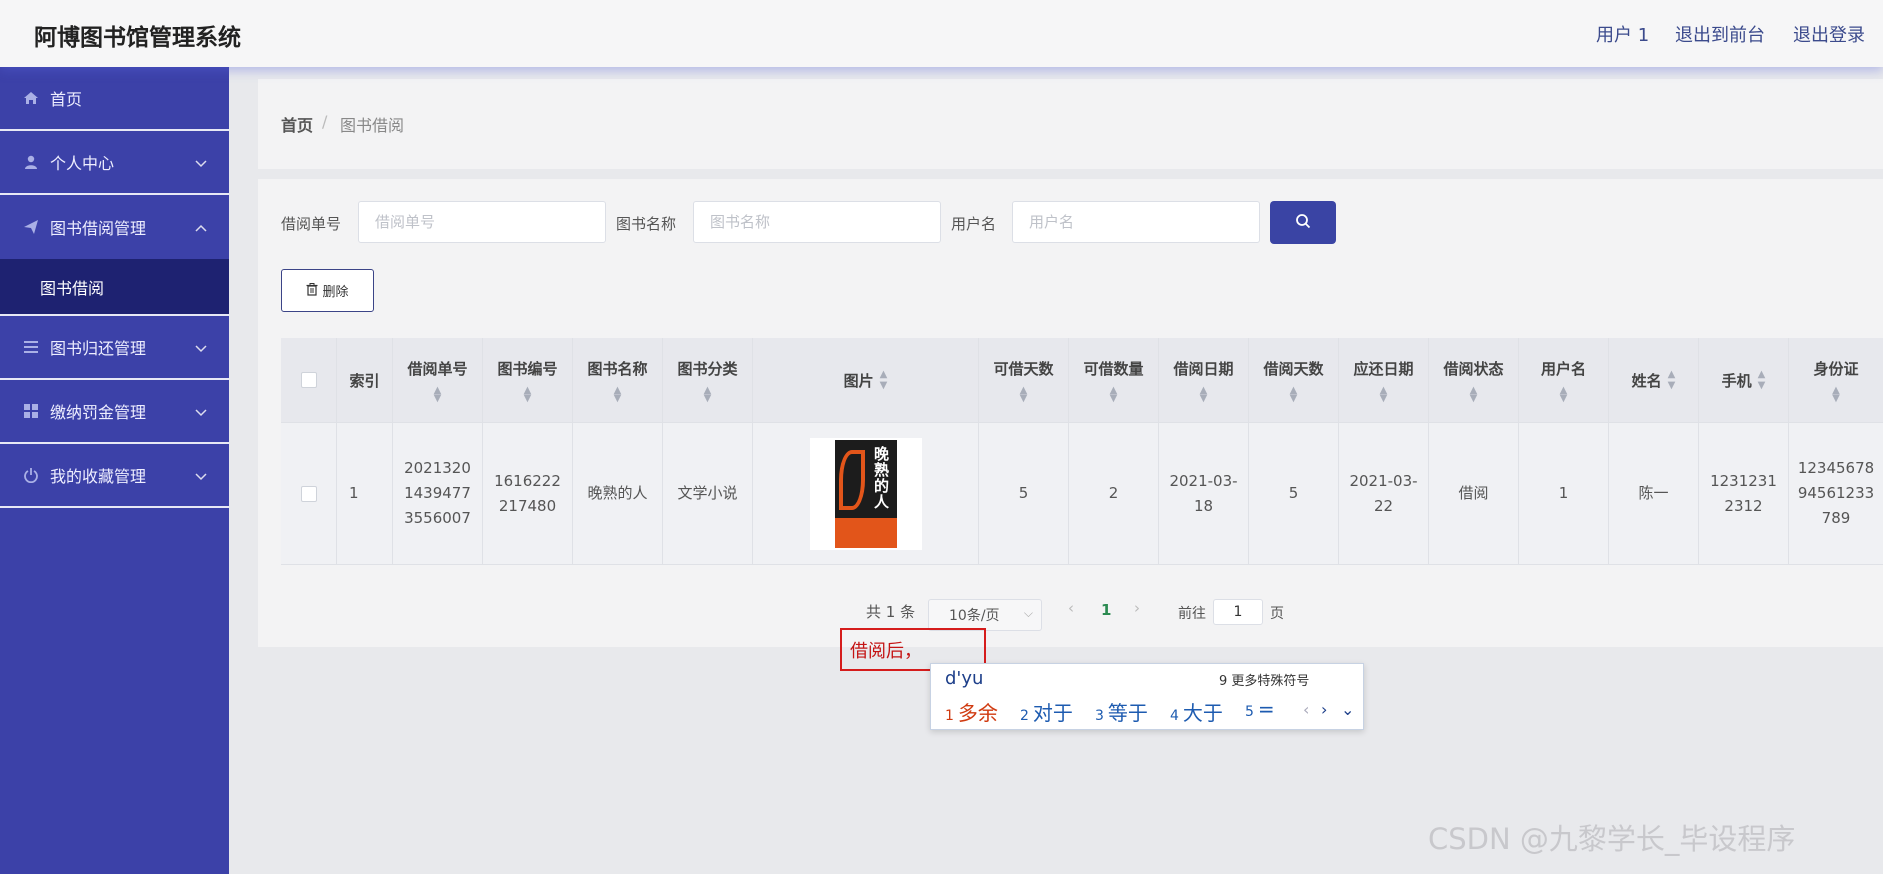  What do you see at coordinates (1720, 34) in the screenshot?
I see `exit-to-front-link: 退出到前台` at bounding box center [1720, 34].